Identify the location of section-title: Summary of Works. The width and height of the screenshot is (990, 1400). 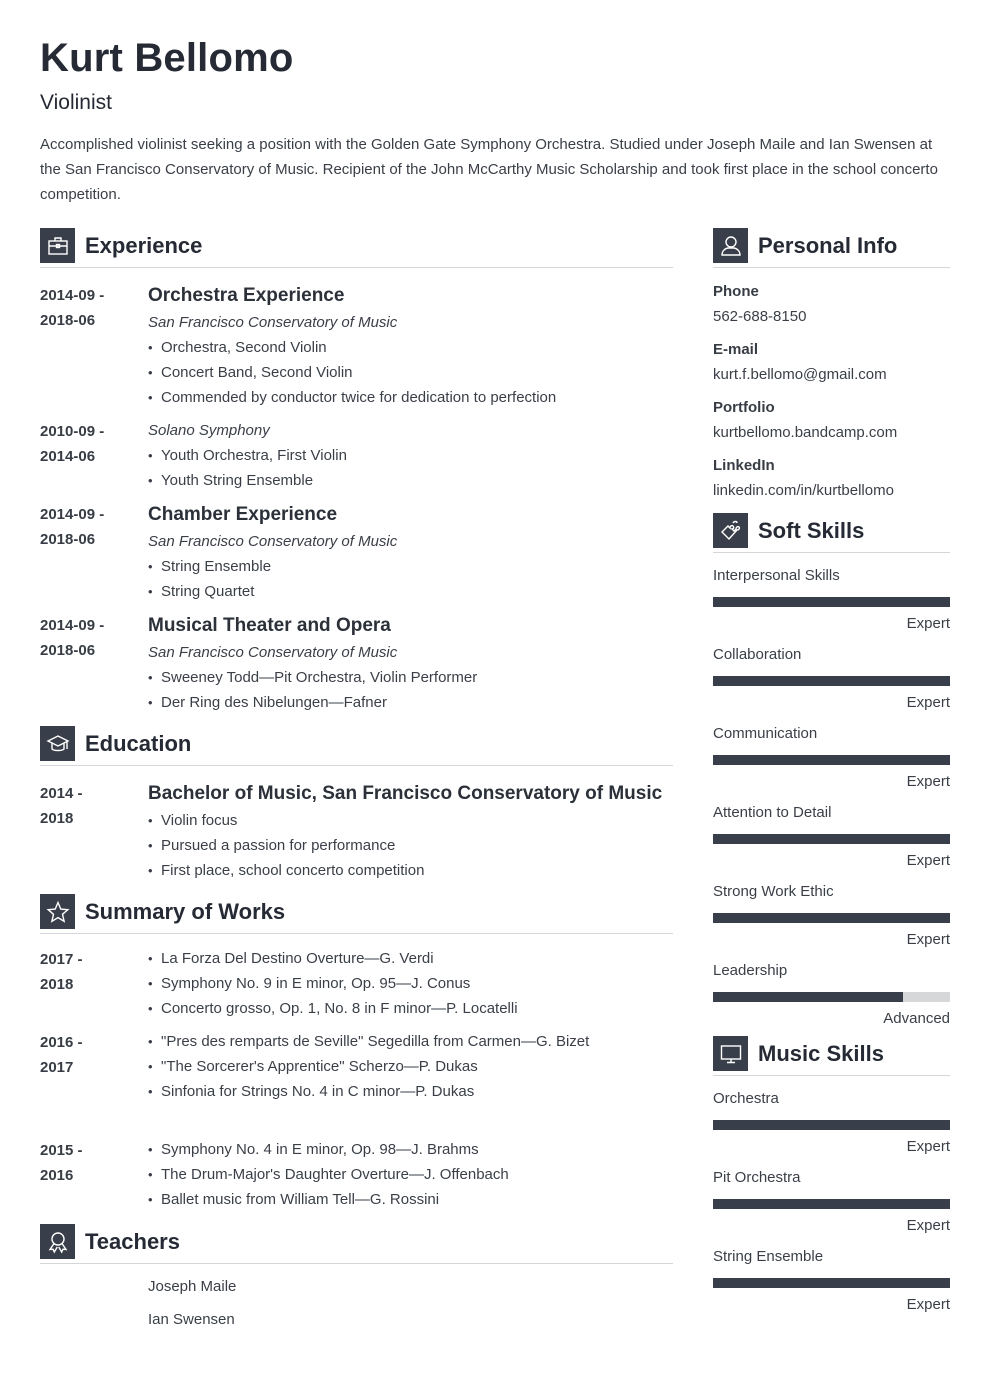
(185, 911).